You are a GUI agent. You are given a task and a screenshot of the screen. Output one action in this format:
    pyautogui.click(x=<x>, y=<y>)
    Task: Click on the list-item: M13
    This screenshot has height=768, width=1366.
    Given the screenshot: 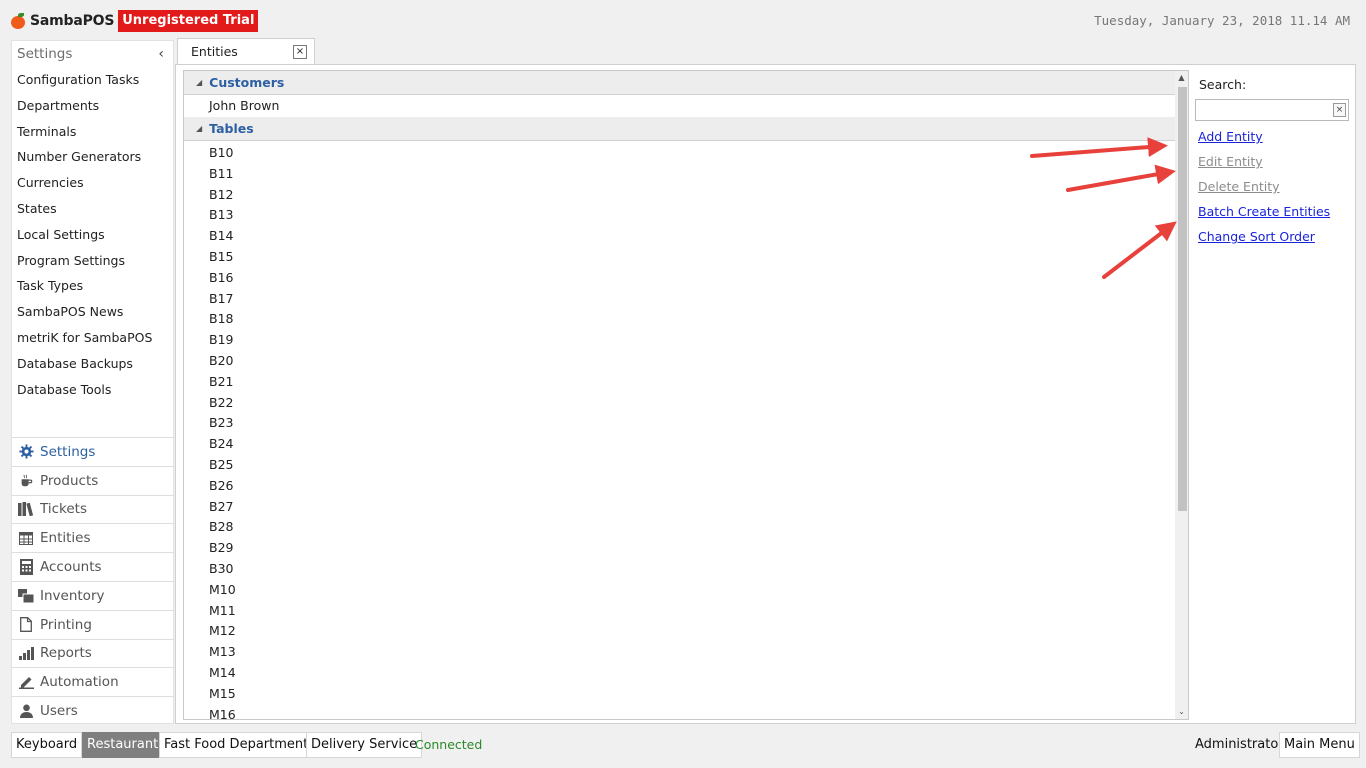 What is the action you would take?
    pyautogui.click(x=686, y=652)
    